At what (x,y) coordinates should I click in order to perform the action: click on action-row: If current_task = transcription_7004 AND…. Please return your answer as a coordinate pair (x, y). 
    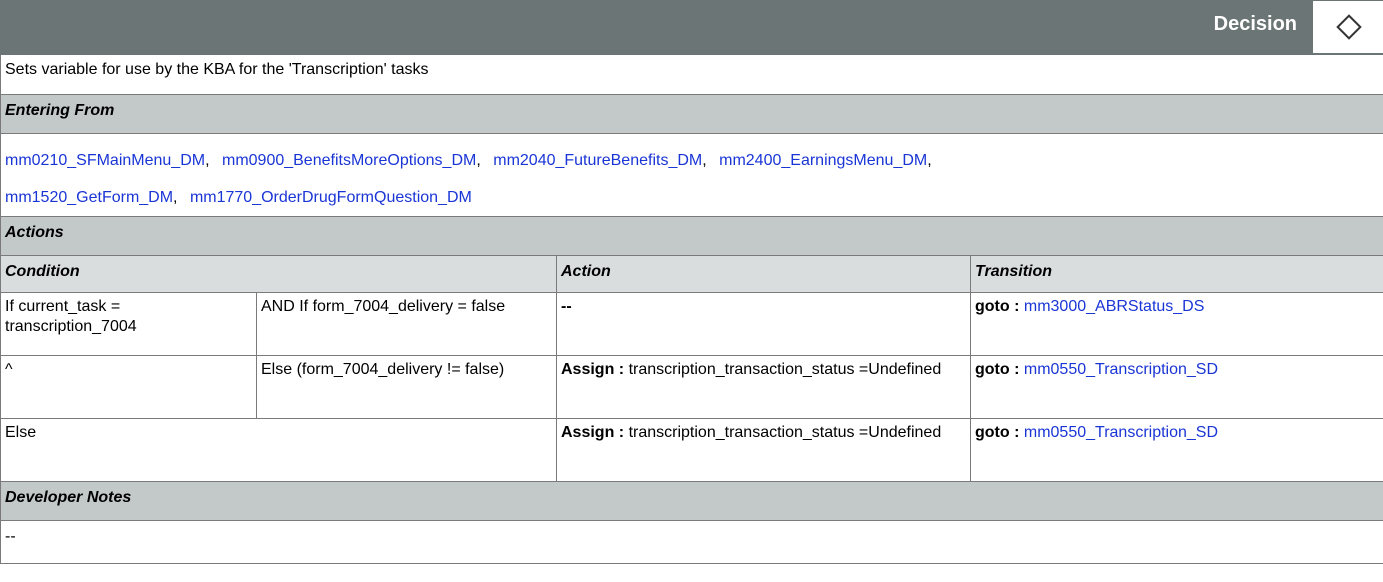
    Looking at the image, I should click on (691, 324).